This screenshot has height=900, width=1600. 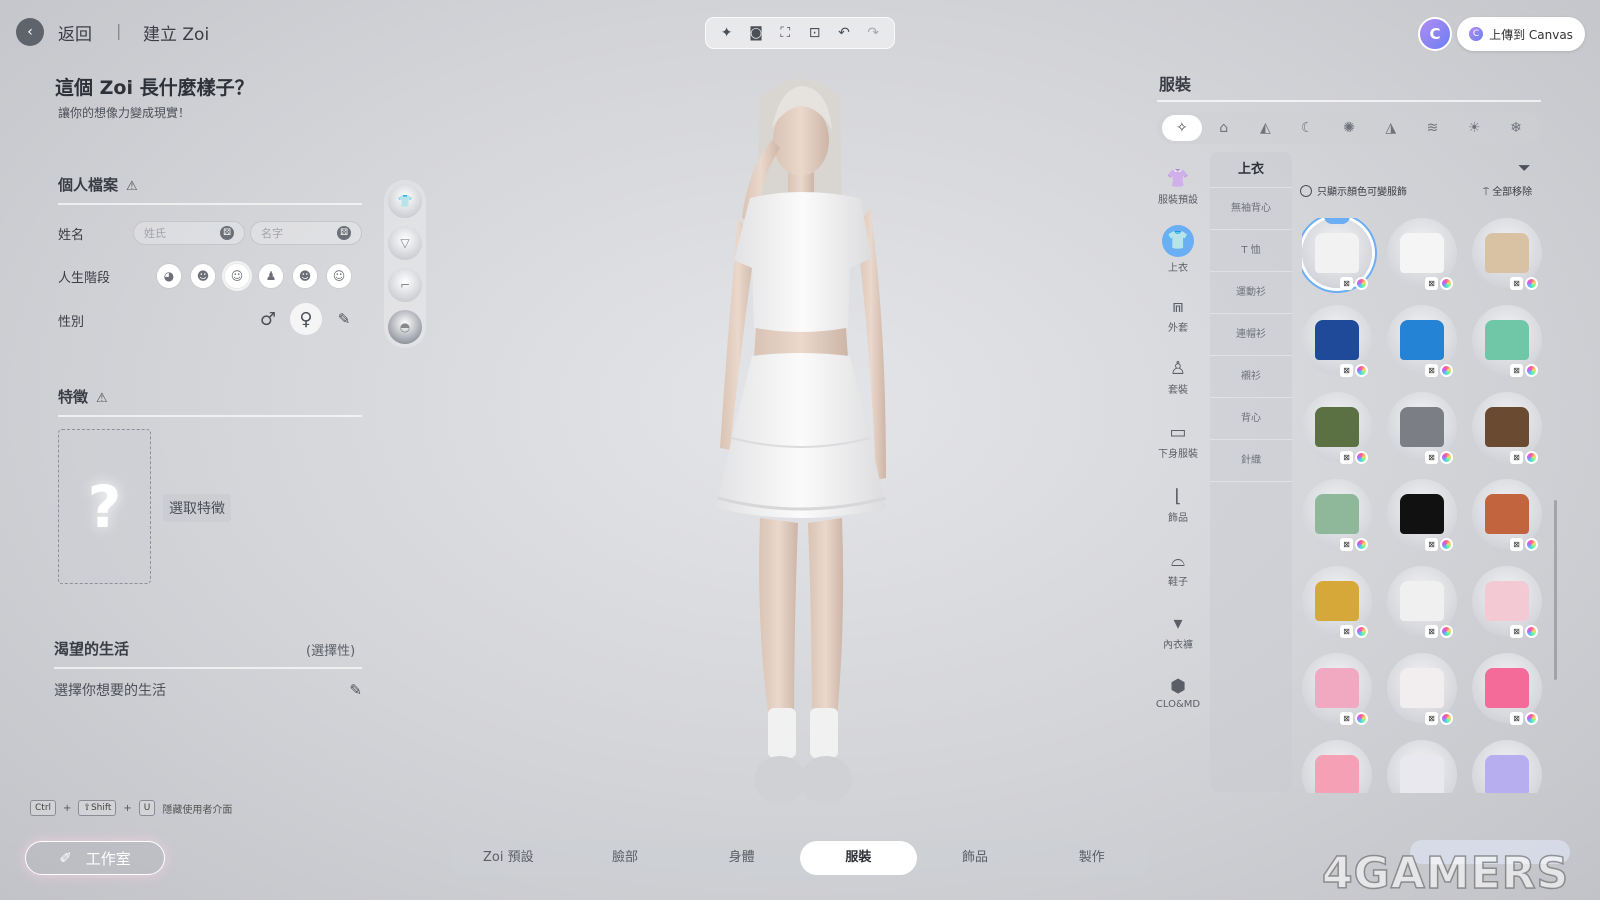 What do you see at coordinates (1446, 370) in the screenshot?
I see `color-wheel-icon` at bounding box center [1446, 370].